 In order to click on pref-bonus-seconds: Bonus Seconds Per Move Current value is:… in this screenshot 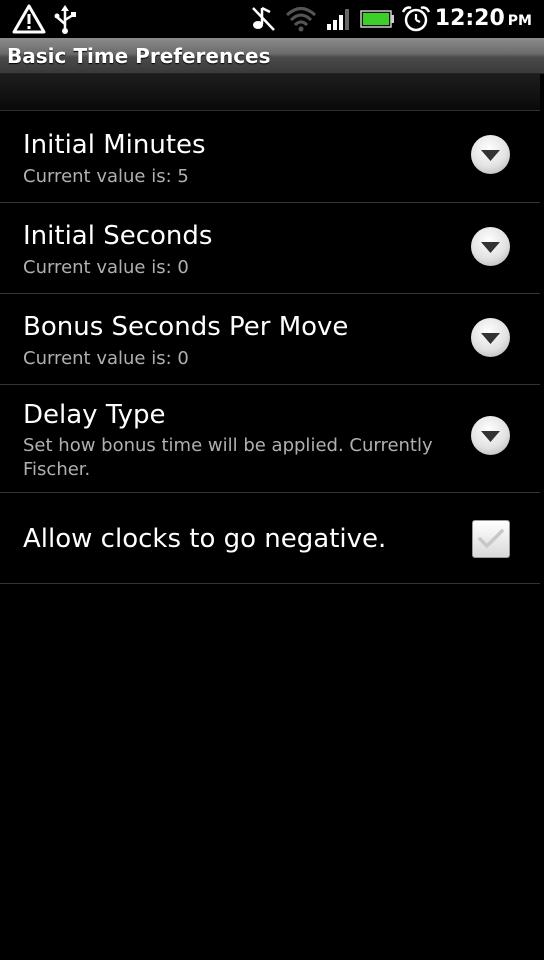, I will do `click(270, 339)`.